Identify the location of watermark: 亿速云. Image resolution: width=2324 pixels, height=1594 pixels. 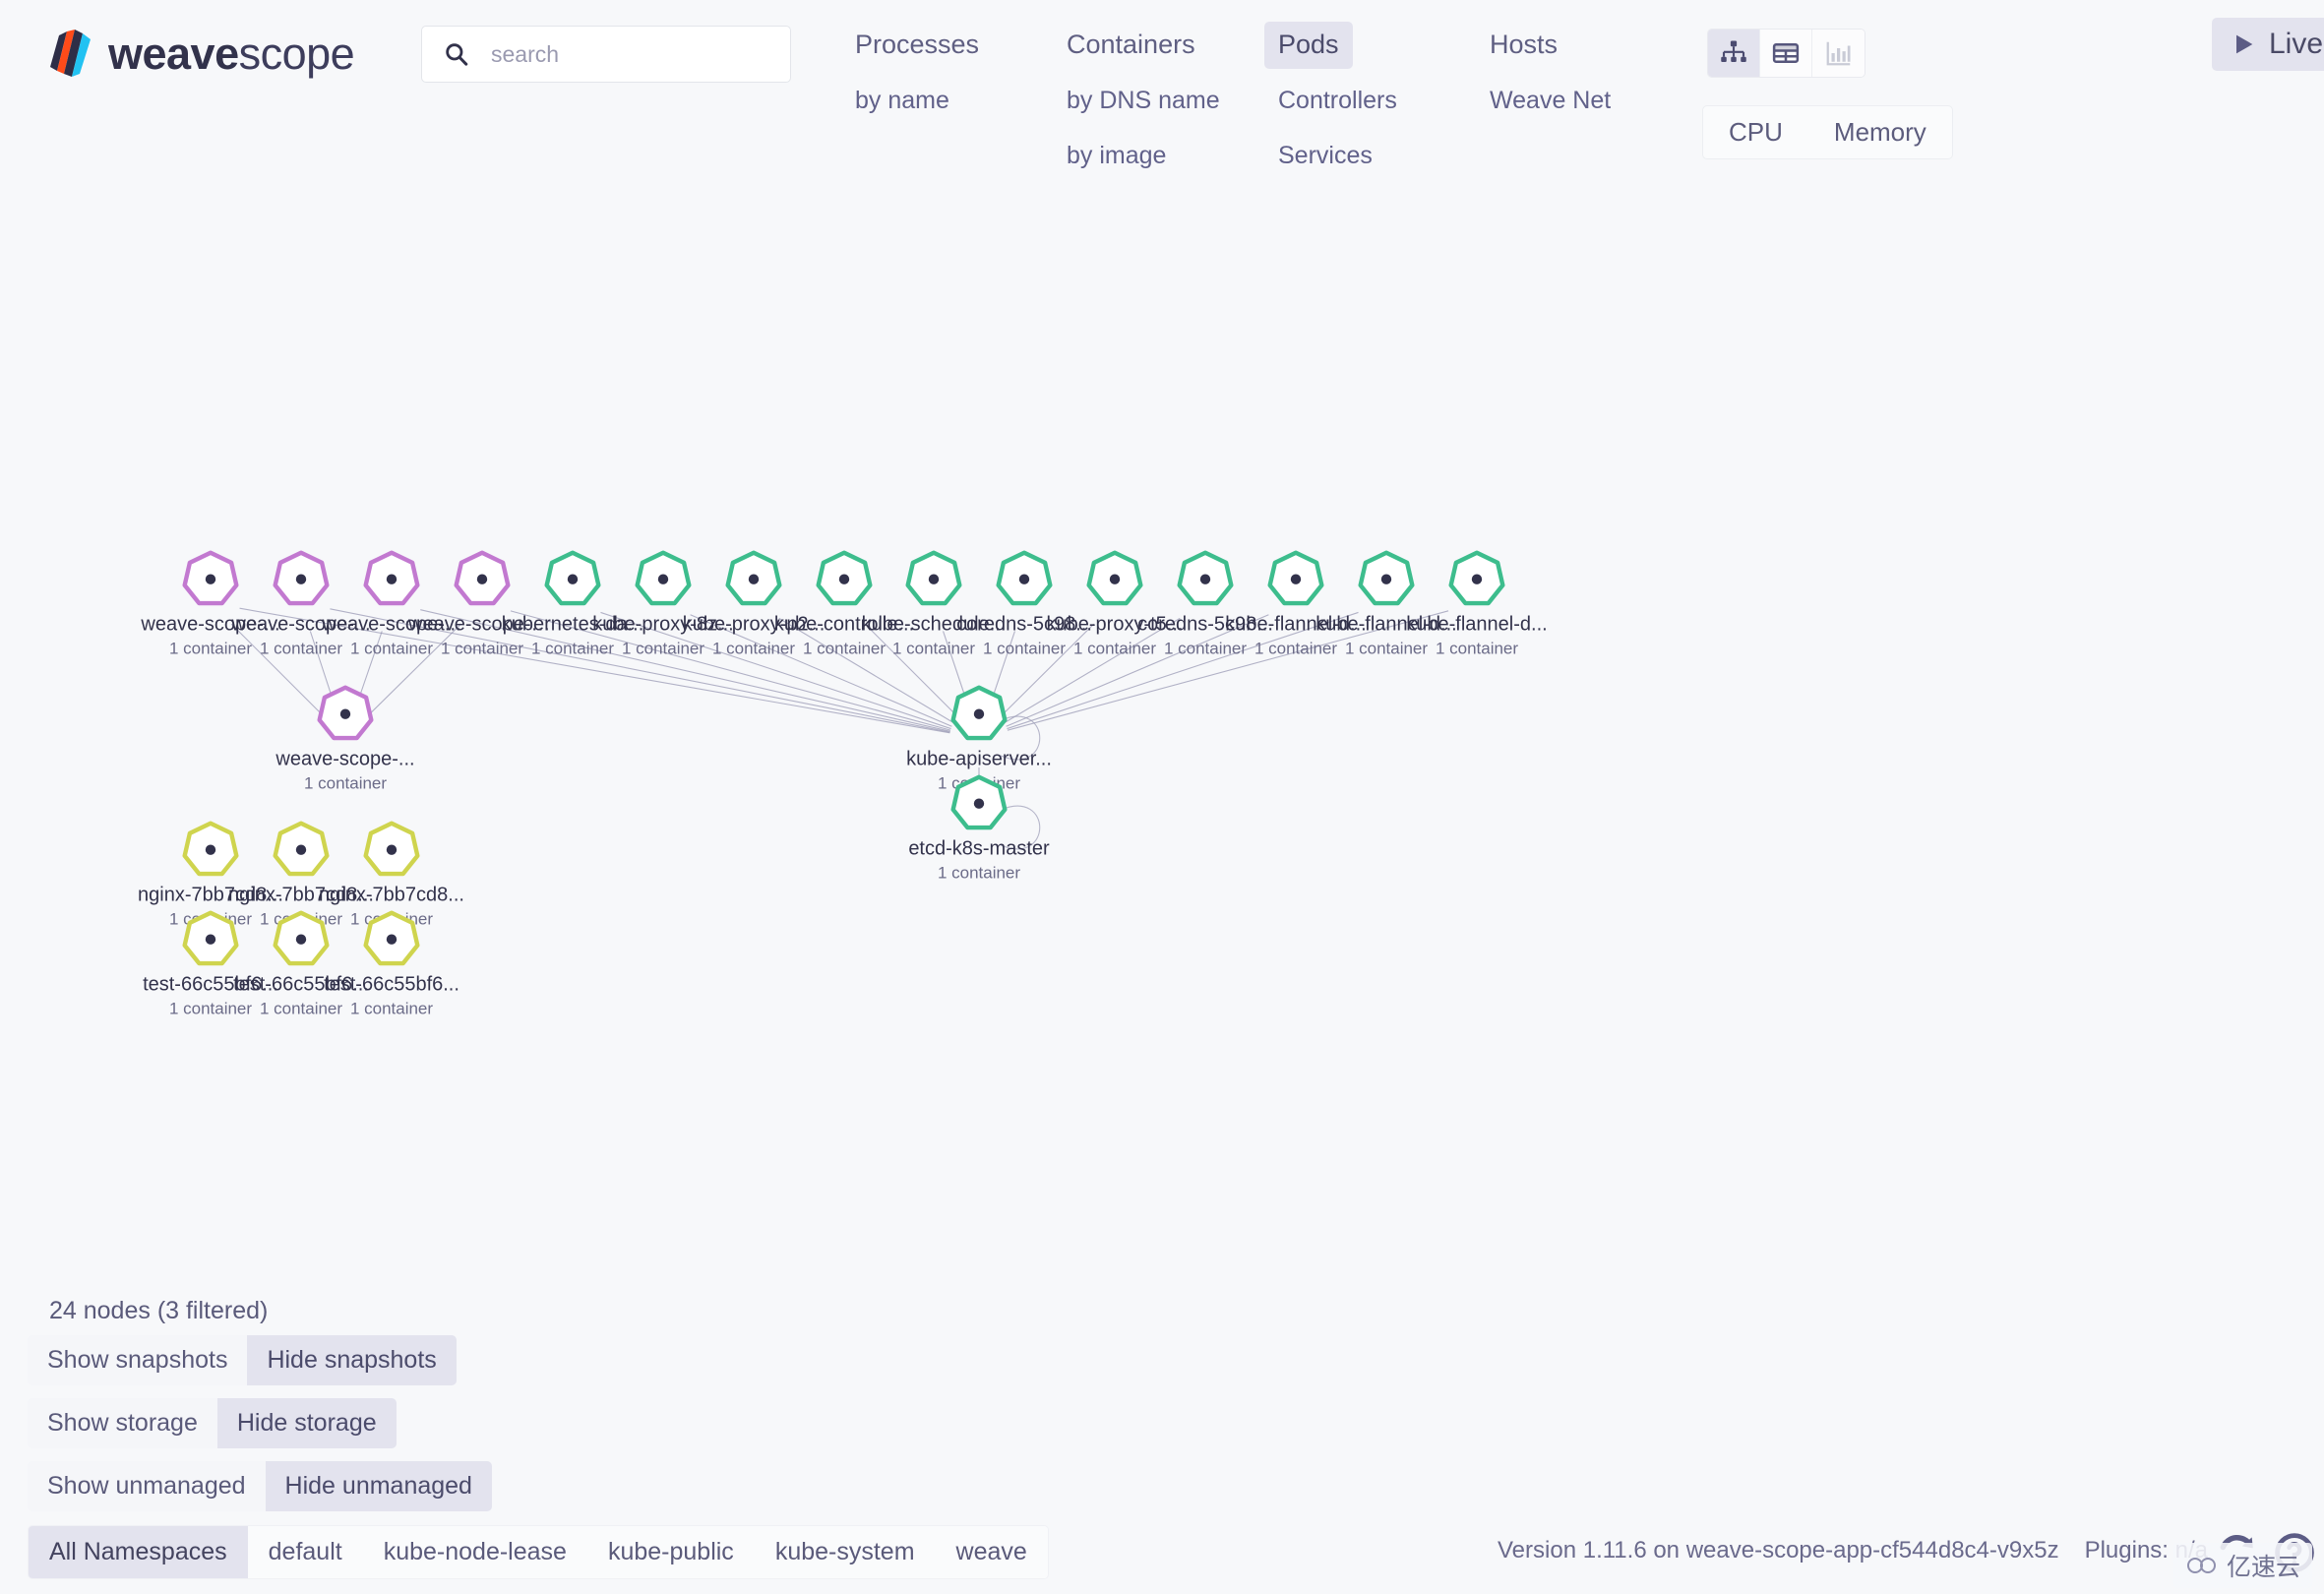
(2242, 1565).